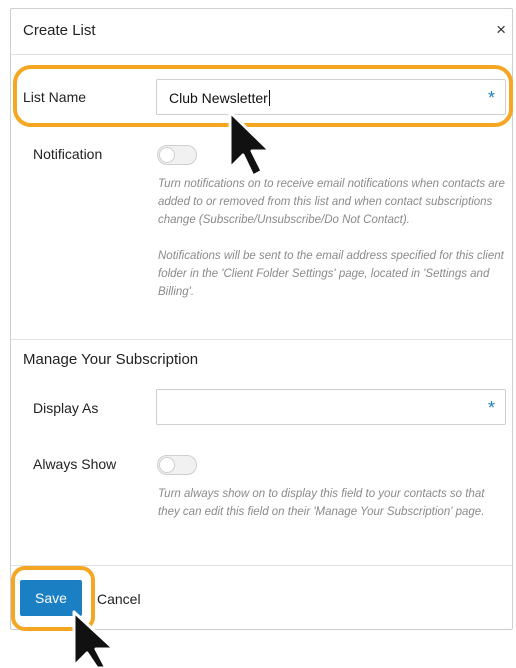 The image size is (516, 668). Describe the element at coordinates (269, 98) in the screenshot. I see `text-caret` at that location.